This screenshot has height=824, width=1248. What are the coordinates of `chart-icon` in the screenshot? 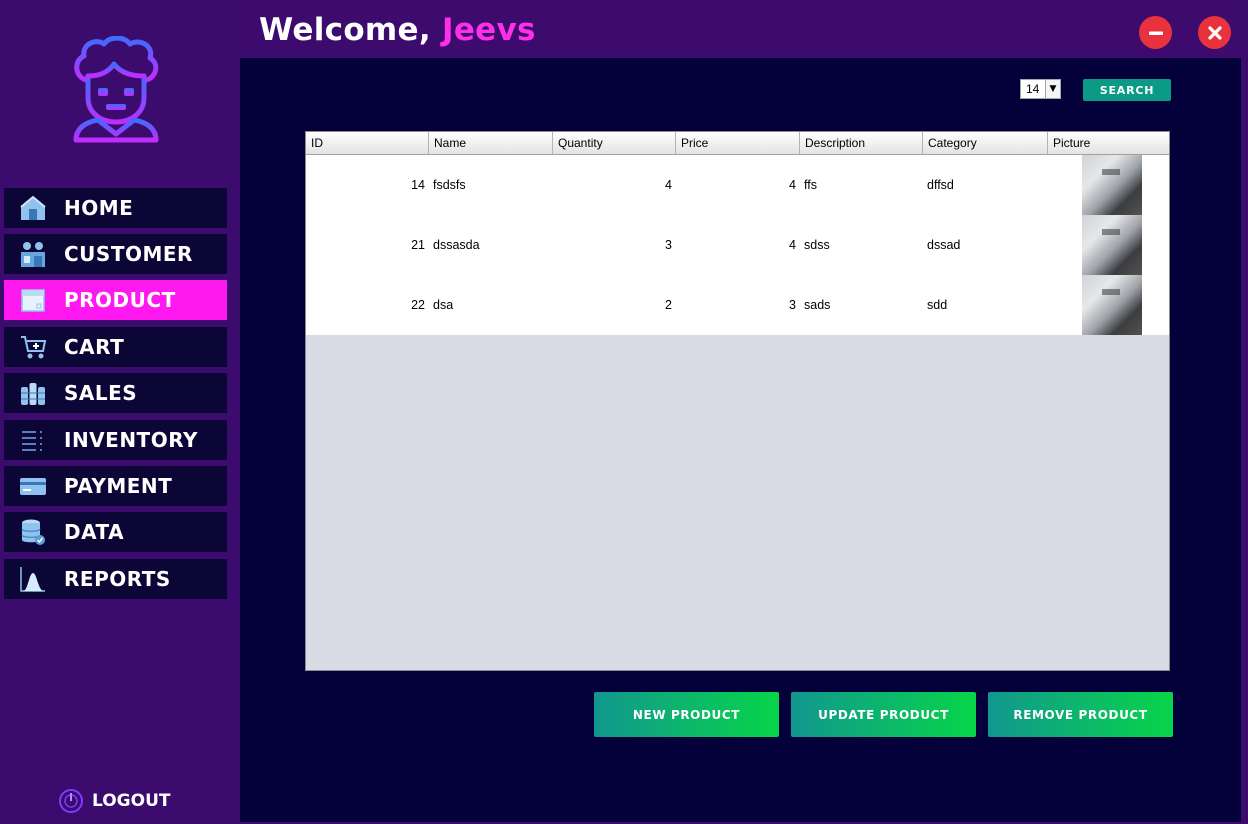 It's located at (33, 579).